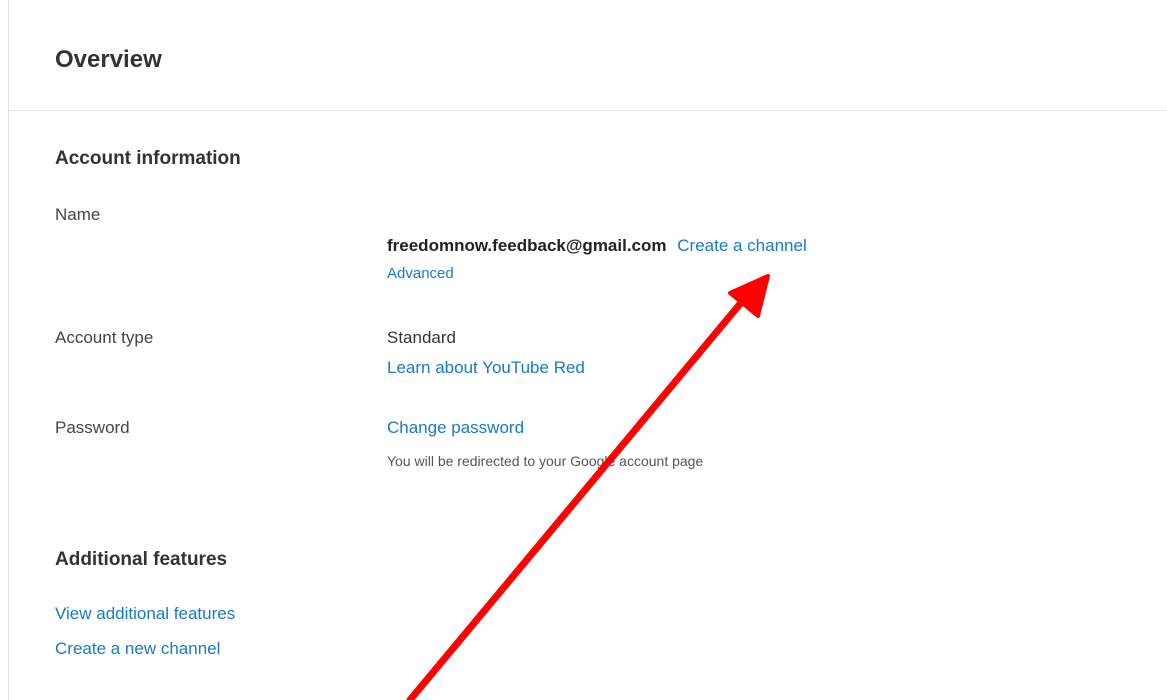  Describe the element at coordinates (527, 245) in the screenshot. I see `account-email: freedomnow.feedback@gmail.com` at that location.